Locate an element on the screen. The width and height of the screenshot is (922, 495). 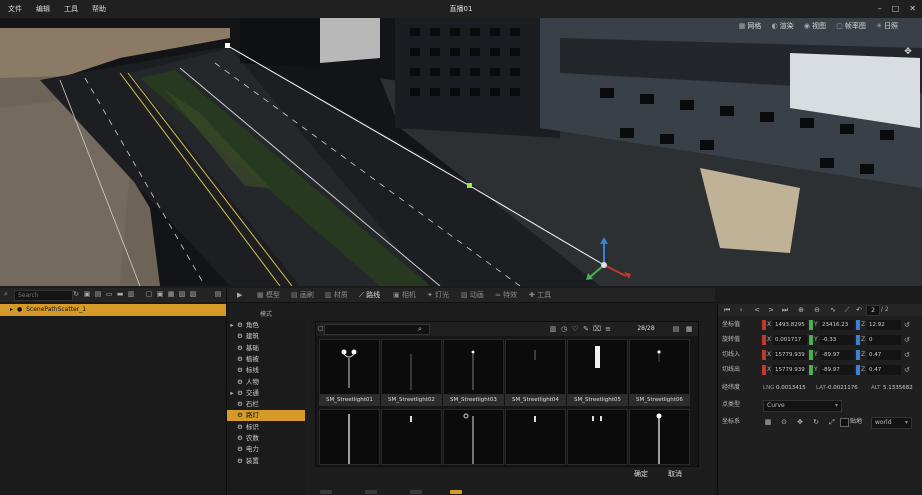
edit-icon: ✎ is located at coordinates (586, 329).